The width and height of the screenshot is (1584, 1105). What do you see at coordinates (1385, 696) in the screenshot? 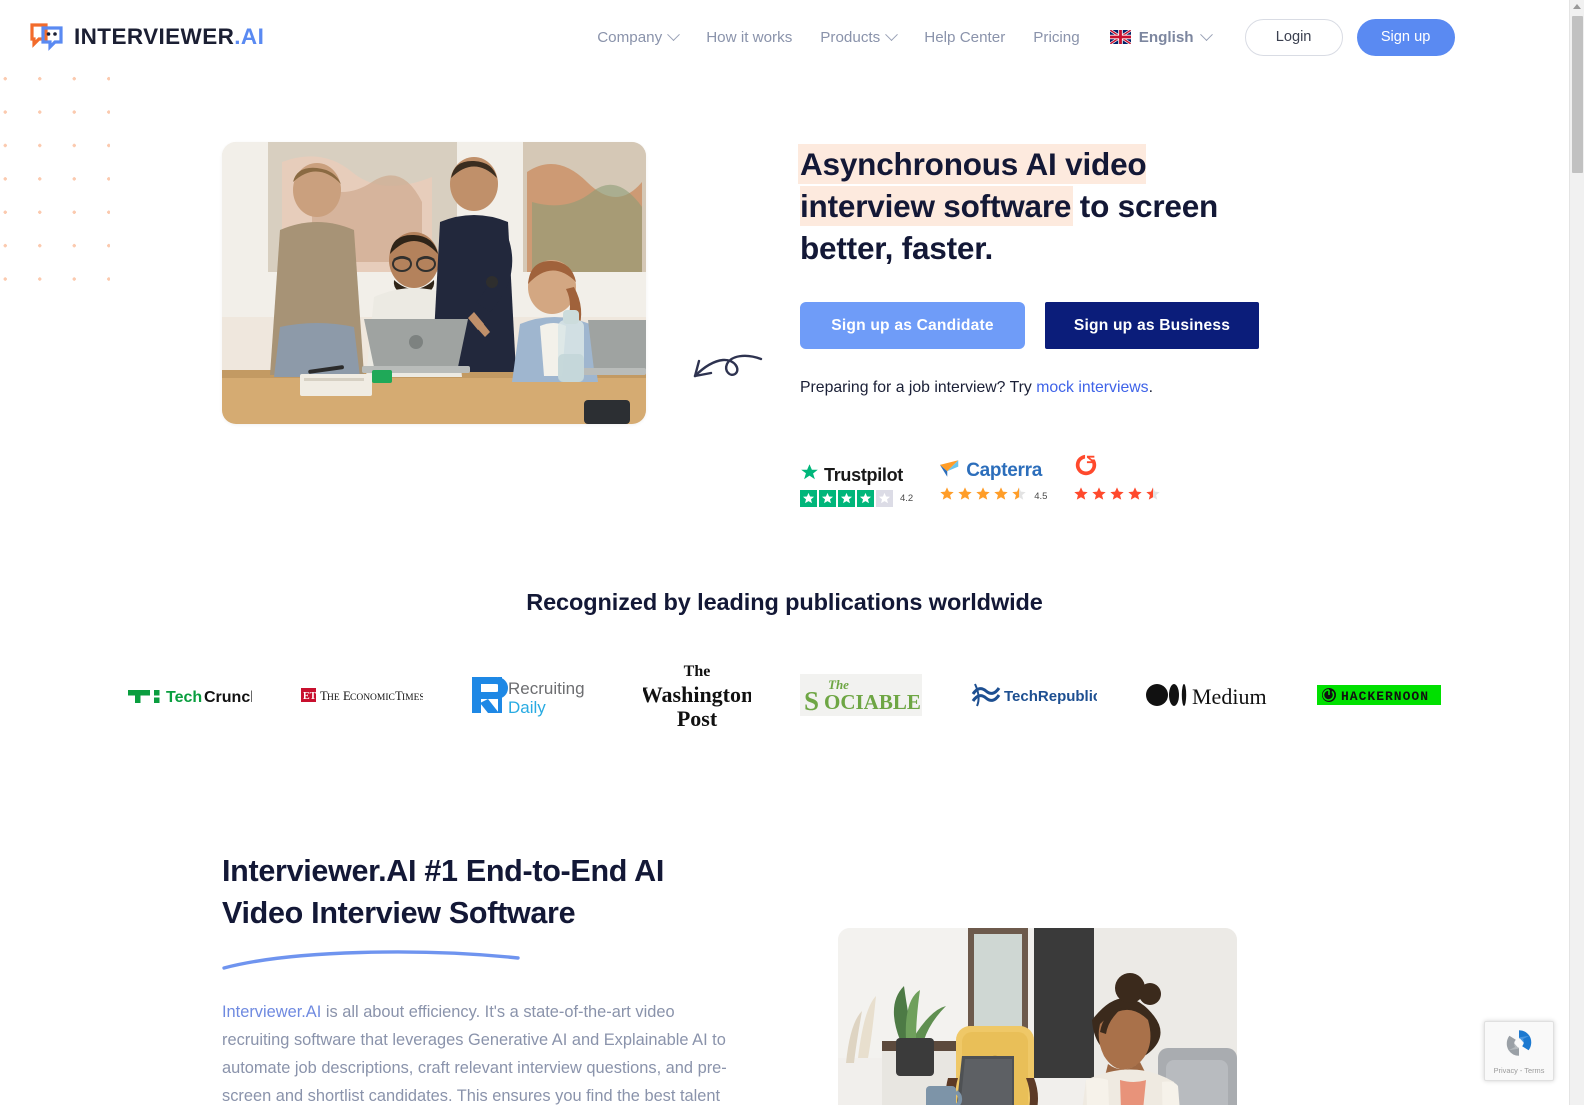
I see `svg-text: HACKERNOON` at bounding box center [1385, 696].